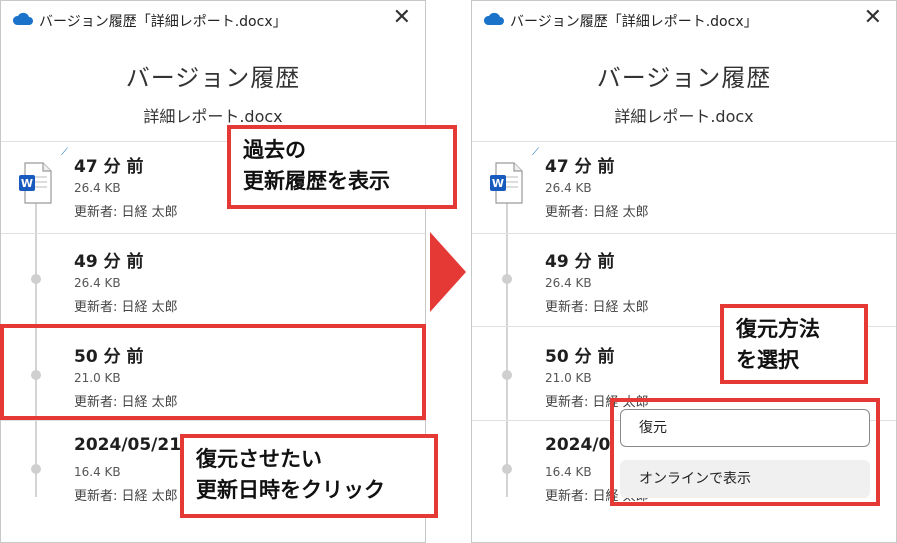 The image size is (897, 543). I want to click on callout-line: 復元させたい, so click(259, 459).